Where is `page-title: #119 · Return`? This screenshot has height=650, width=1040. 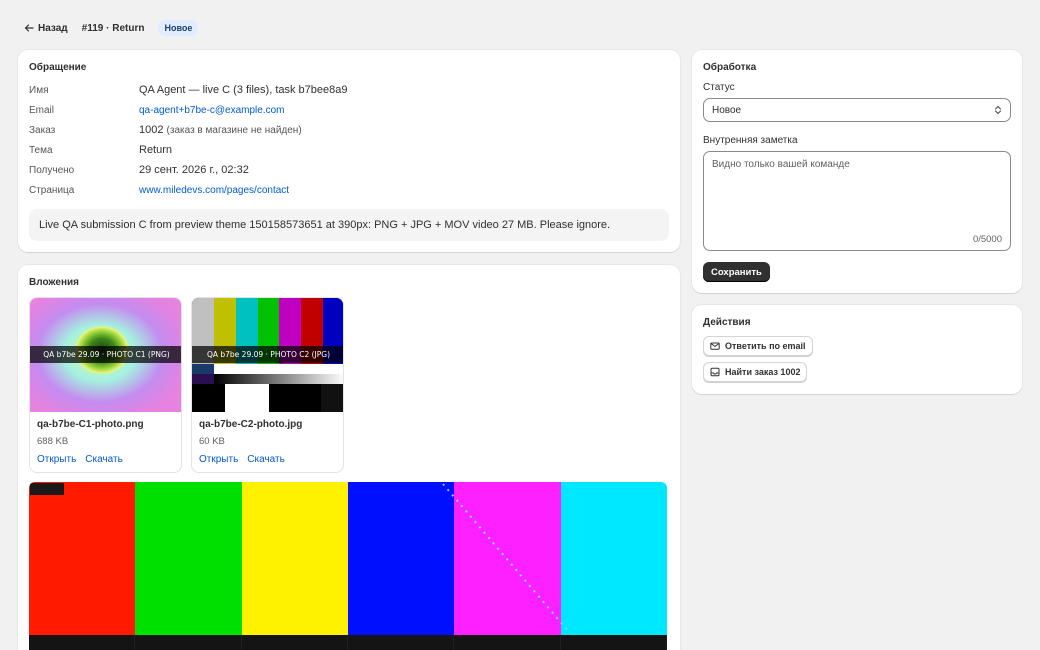 page-title: #119 · Return is located at coordinates (113, 28).